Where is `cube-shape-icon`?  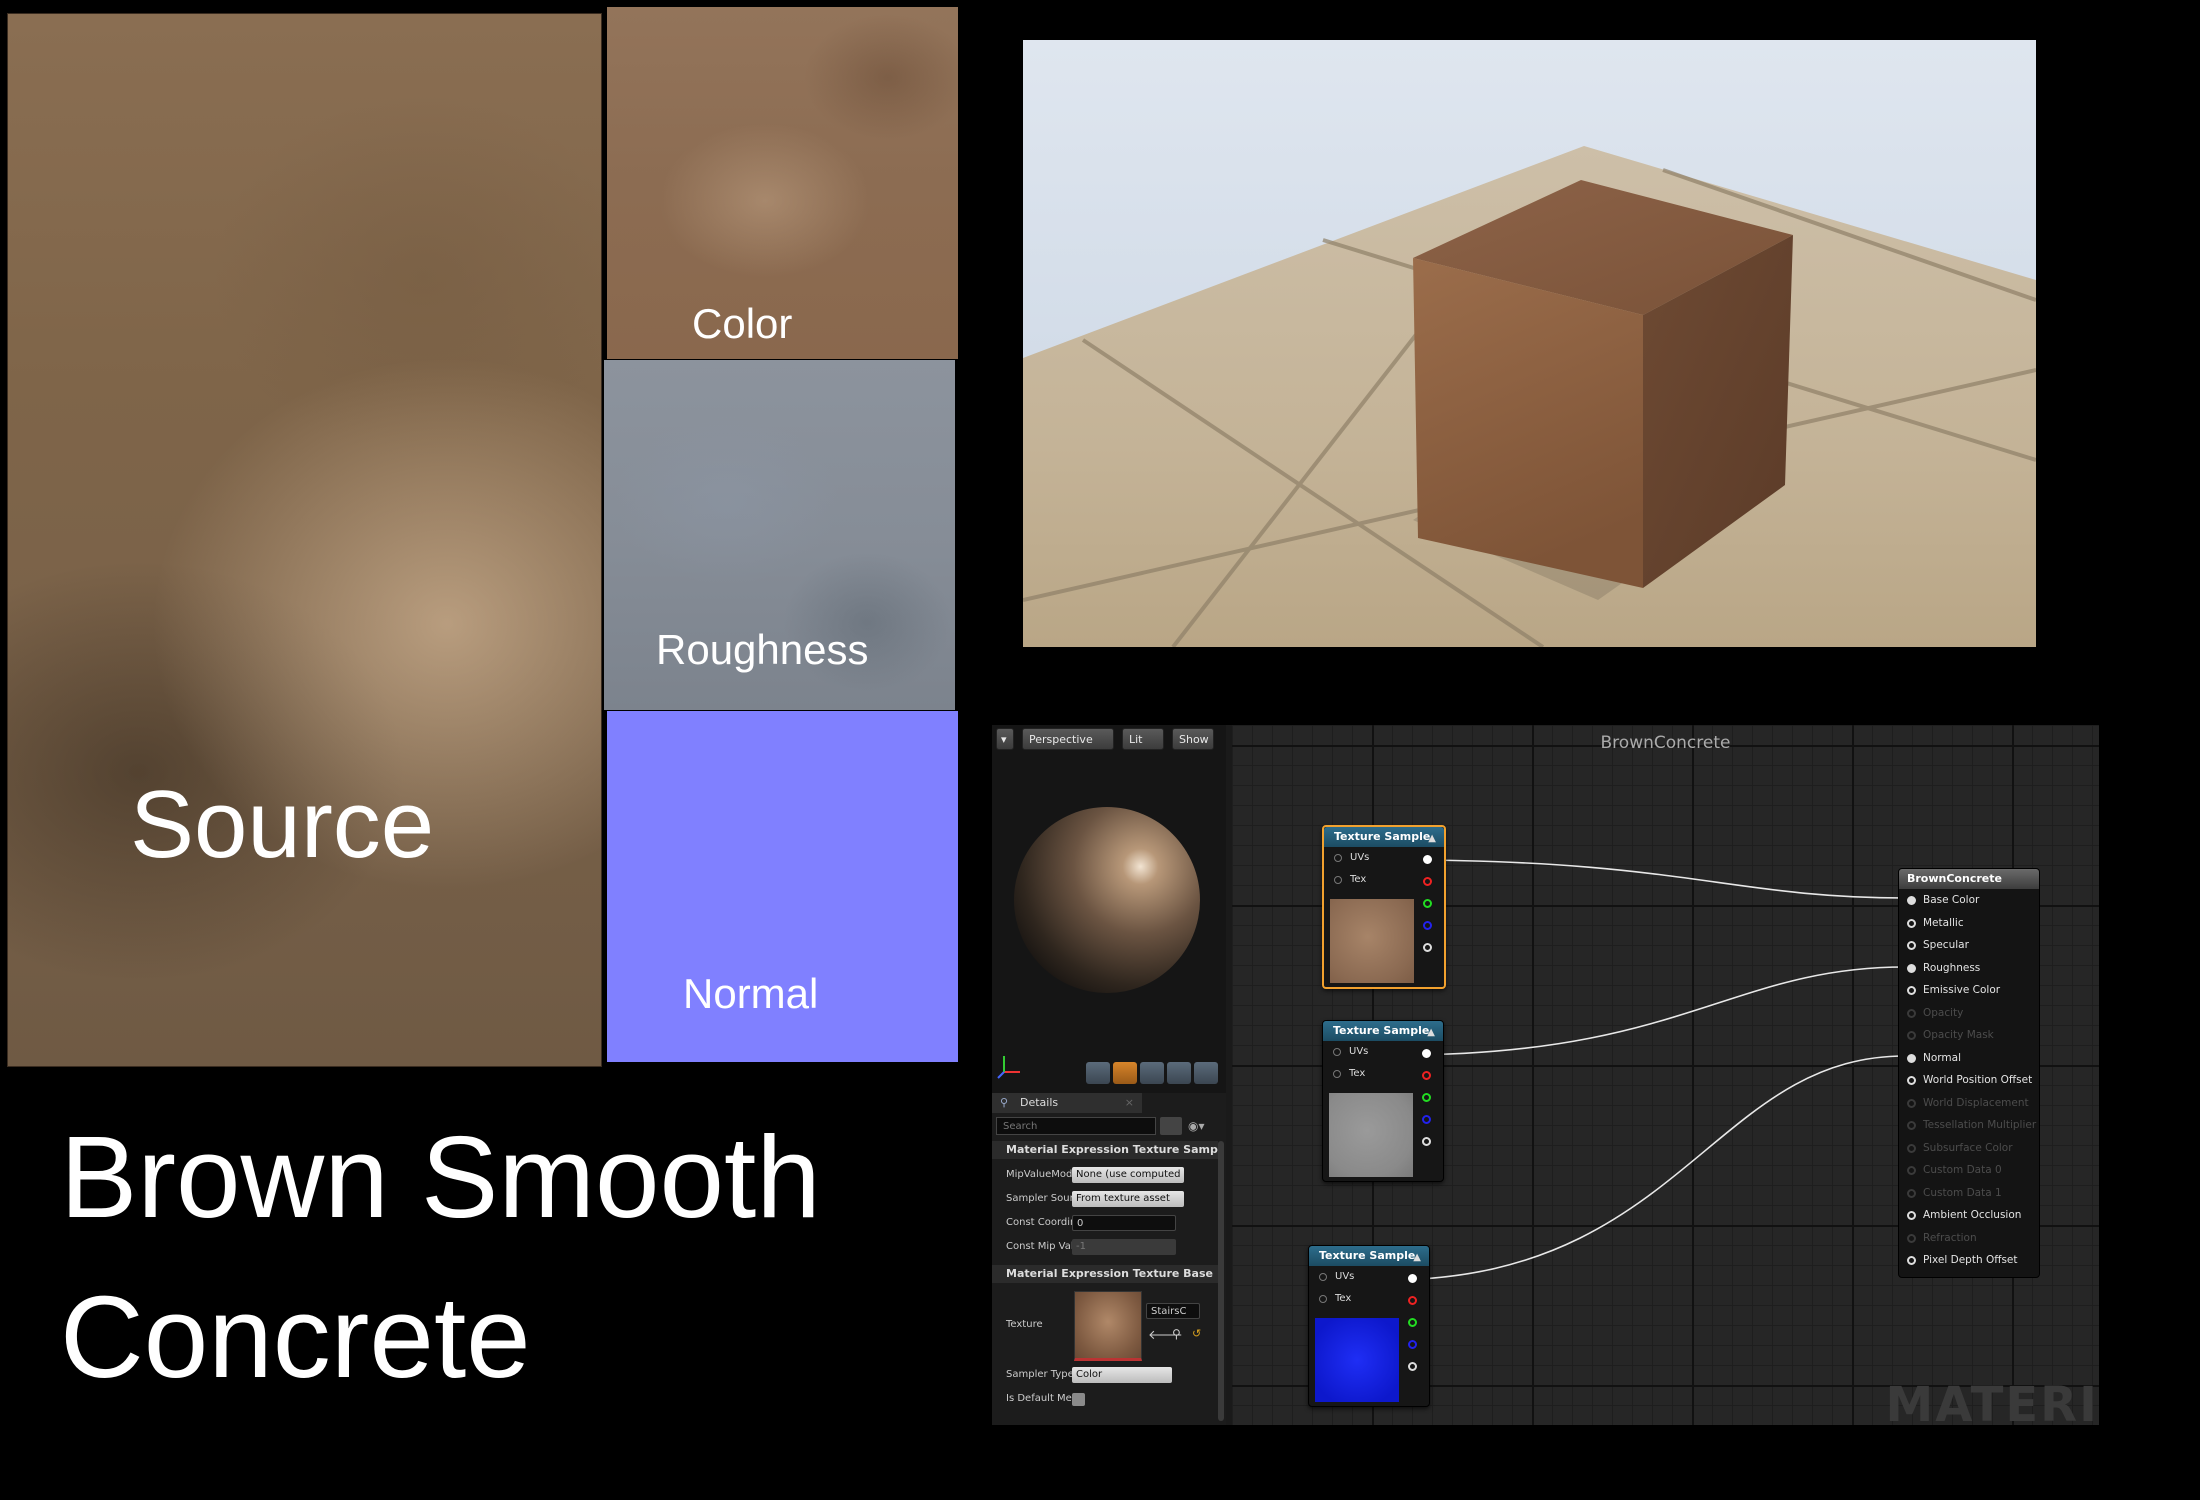
cube-shape-icon is located at coordinates (1179, 1073).